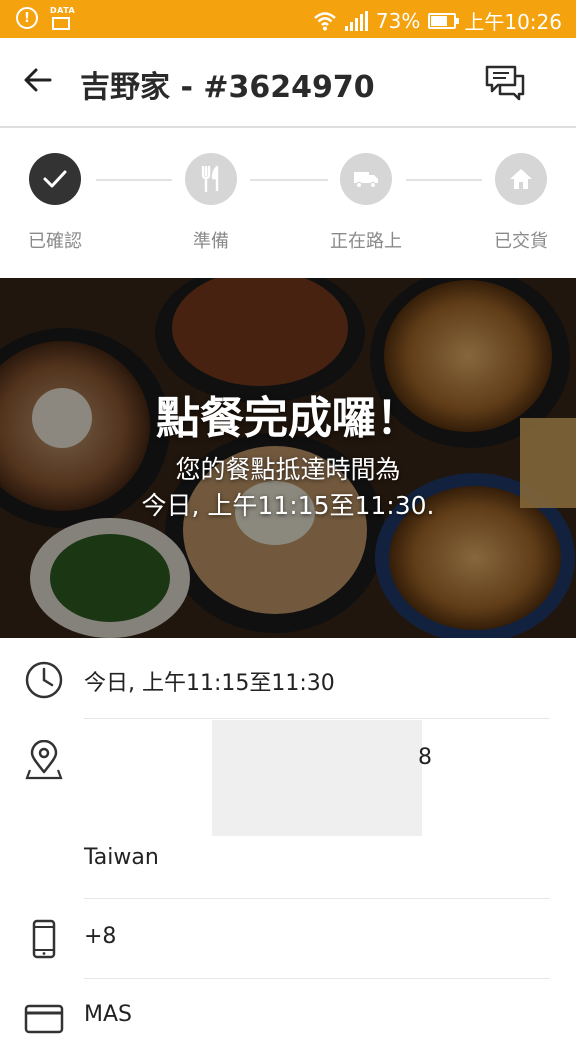  What do you see at coordinates (27, 18) in the screenshot?
I see `download-icon: !` at bounding box center [27, 18].